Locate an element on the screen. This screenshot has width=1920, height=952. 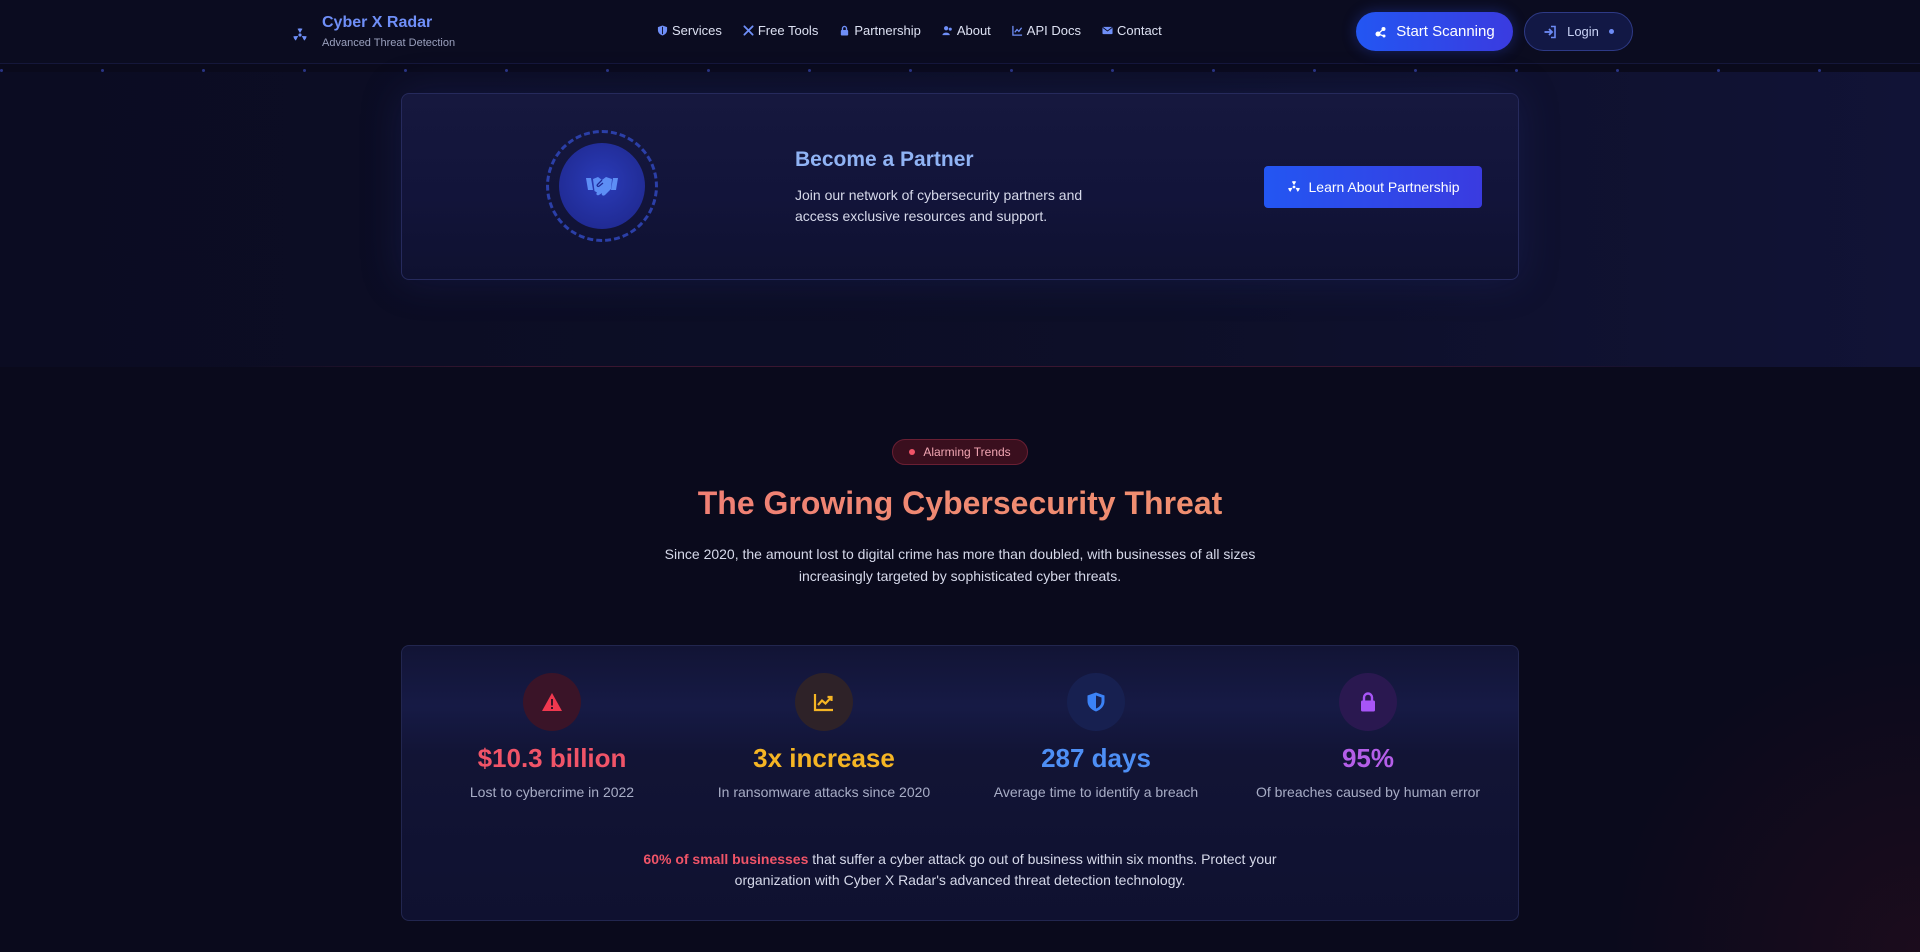
alarming-trends-badge: Alarming Trends is located at coordinates (960, 452).